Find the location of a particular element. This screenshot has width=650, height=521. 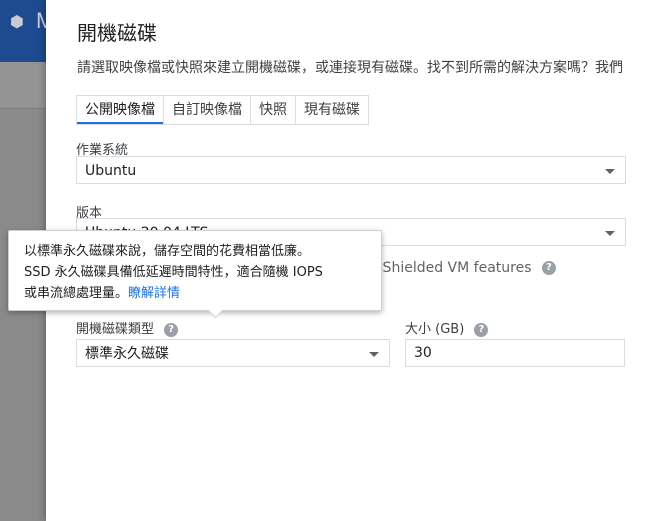

os-select-value: Ubuntu is located at coordinates (111, 171).